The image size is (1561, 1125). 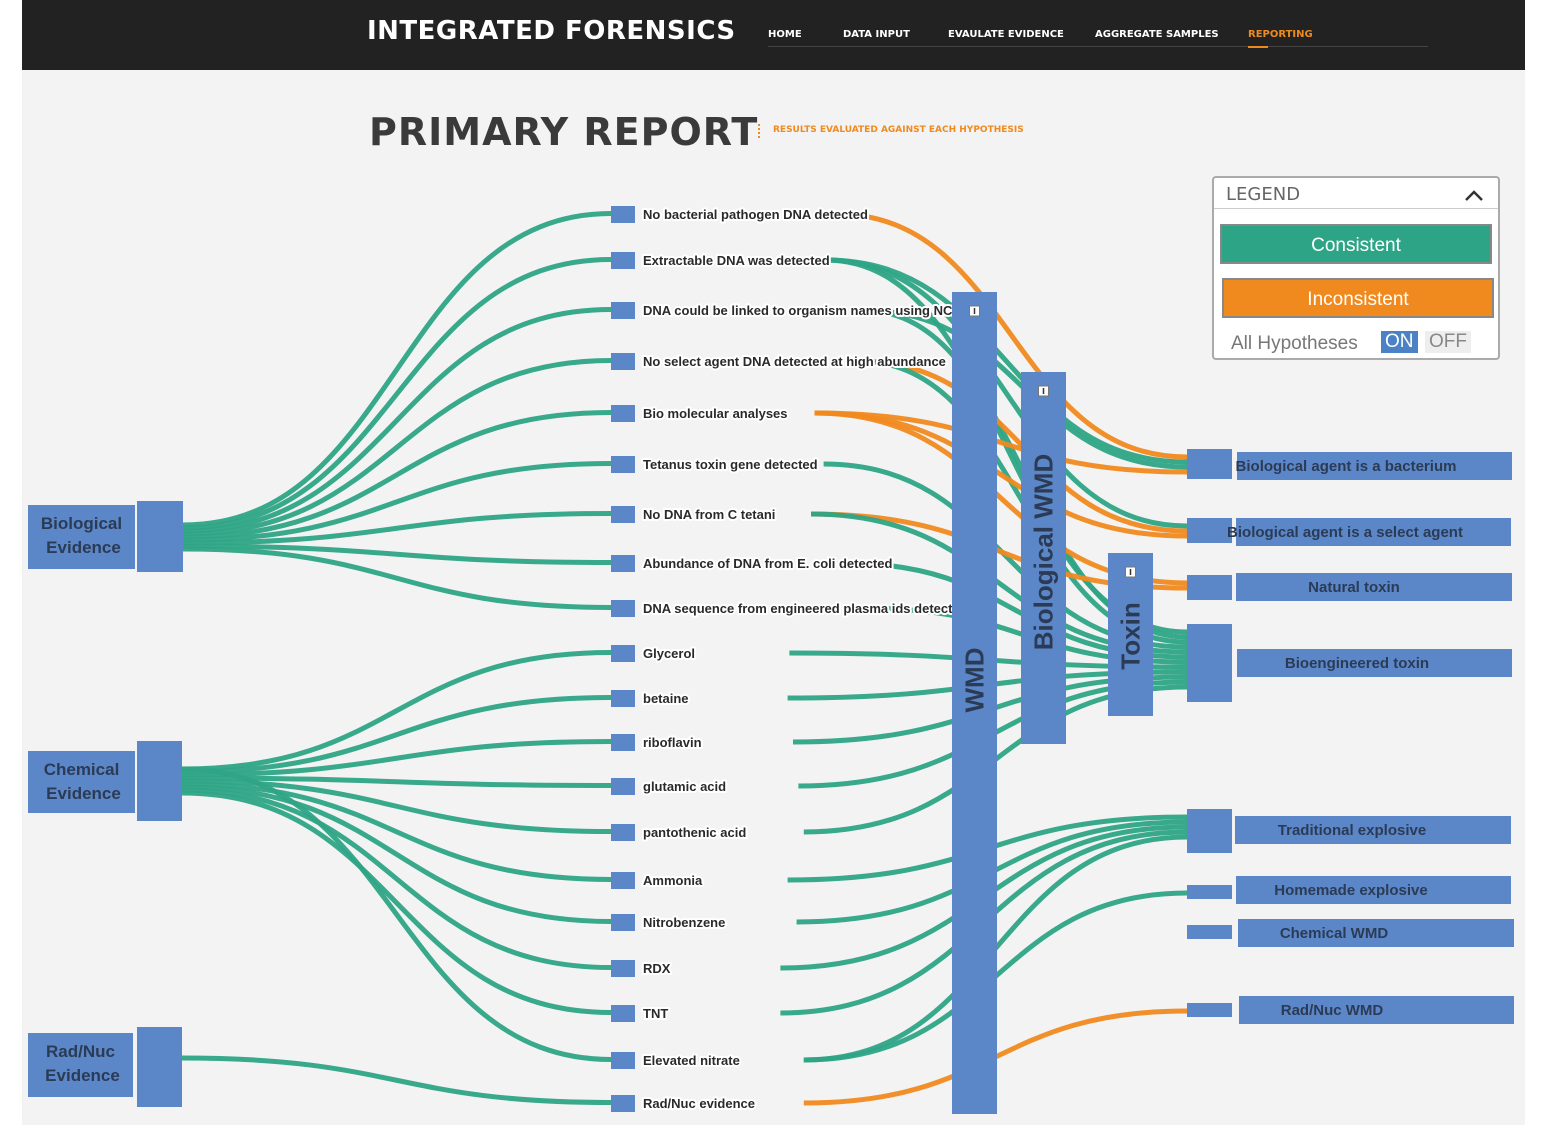 What do you see at coordinates (1358, 298) in the screenshot?
I see `legend-inconsistent: Inconsistent` at bounding box center [1358, 298].